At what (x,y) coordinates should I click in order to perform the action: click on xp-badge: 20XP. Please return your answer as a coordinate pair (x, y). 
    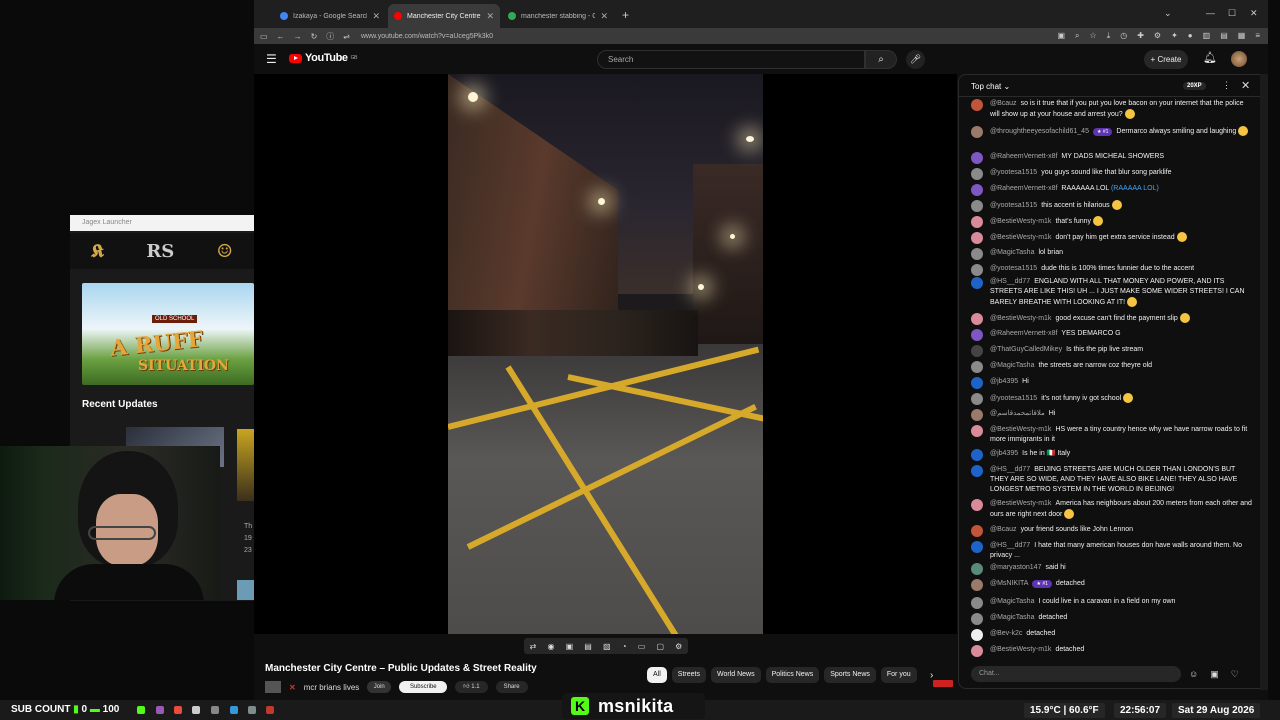
    Looking at the image, I should click on (1194, 86).